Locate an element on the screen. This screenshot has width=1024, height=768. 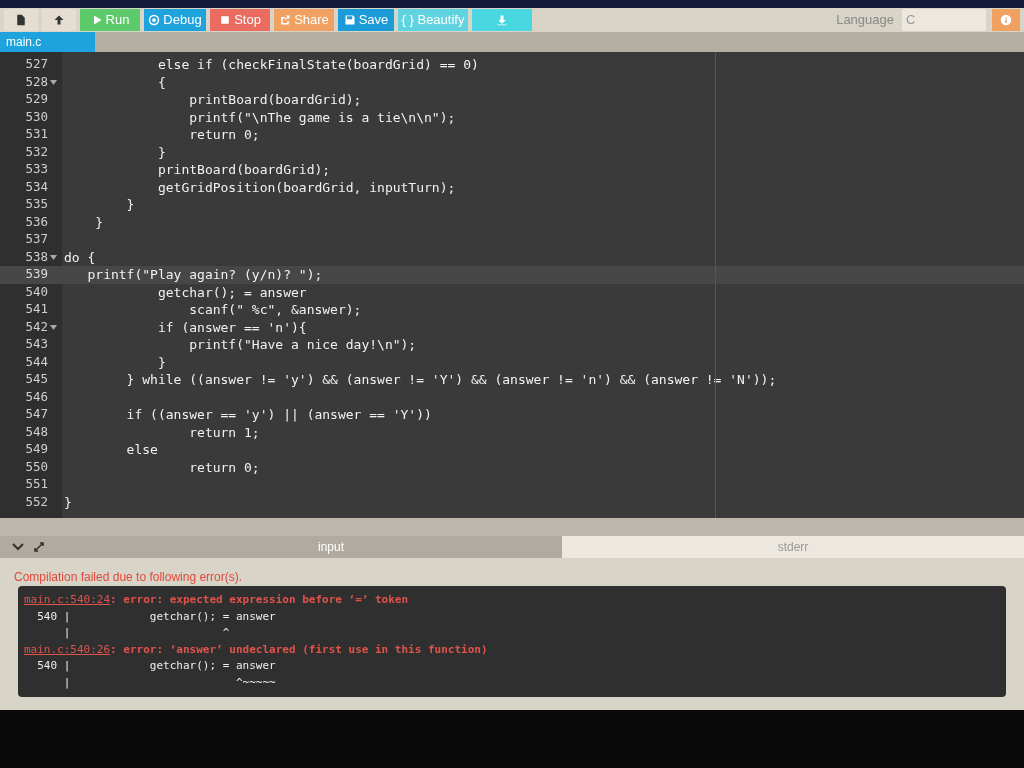
line-number: 543 is located at coordinates (36, 344).